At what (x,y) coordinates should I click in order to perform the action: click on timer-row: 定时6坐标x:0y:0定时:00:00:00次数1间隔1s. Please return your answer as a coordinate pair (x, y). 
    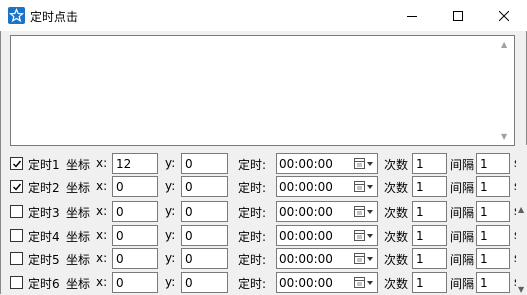
    Looking at the image, I should click on (263, 283).